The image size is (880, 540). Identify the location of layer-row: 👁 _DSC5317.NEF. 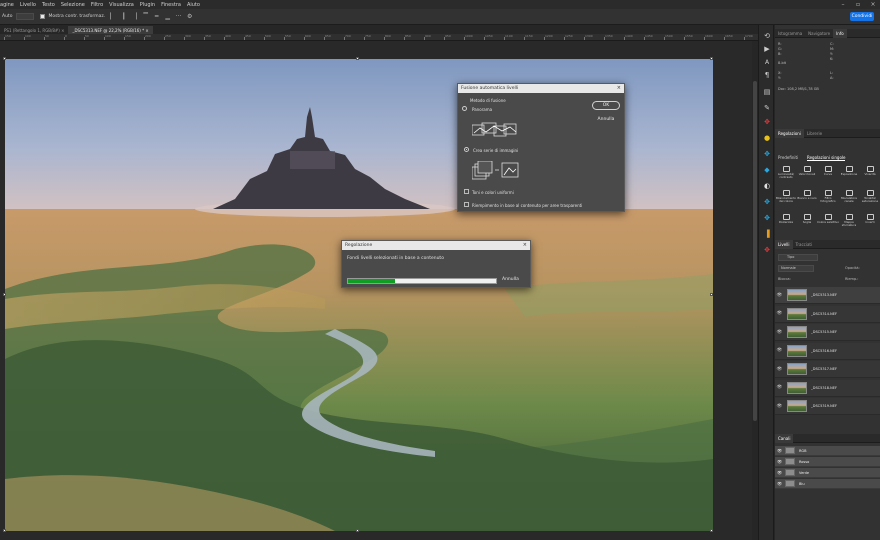
(827, 369).